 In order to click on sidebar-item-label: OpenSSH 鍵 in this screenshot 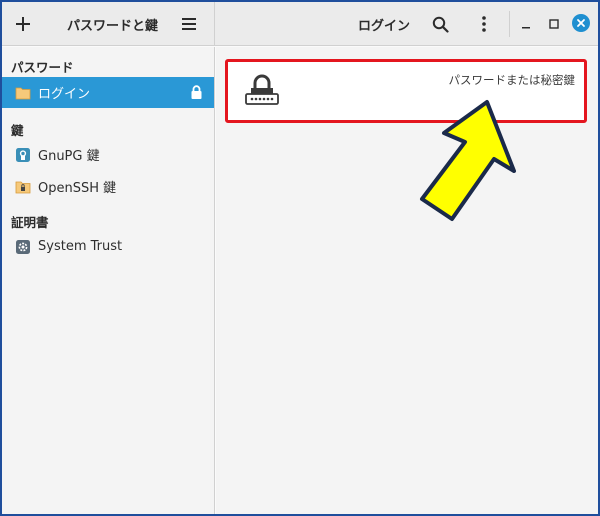, I will do `click(77, 188)`.